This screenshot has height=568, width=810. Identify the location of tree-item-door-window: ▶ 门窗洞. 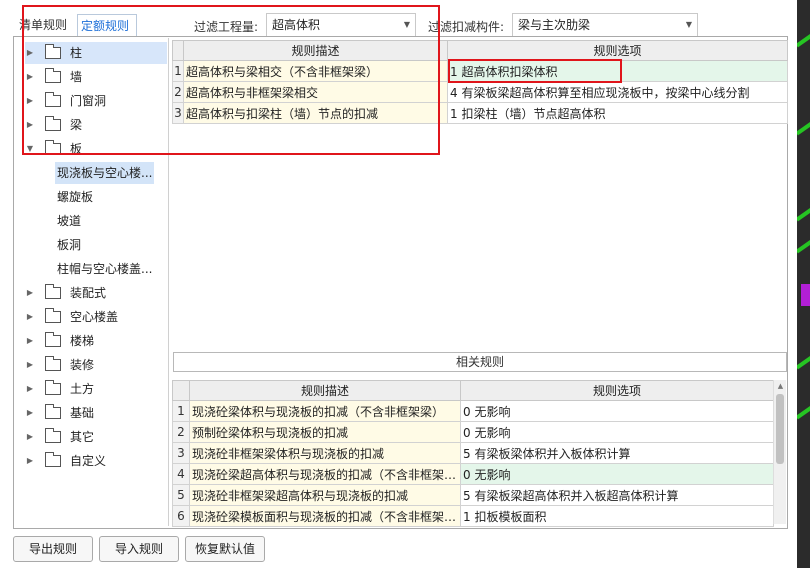
(96, 101).